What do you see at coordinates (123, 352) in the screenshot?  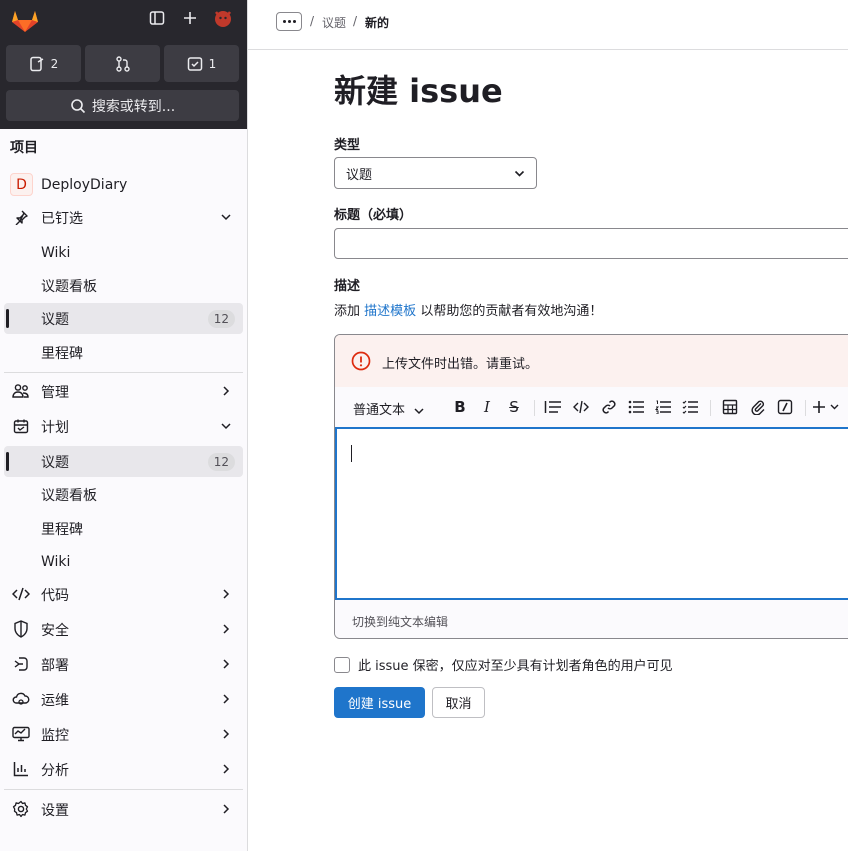 I see `sidebar-pinned-milestones: 里程碑` at bounding box center [123, 352].